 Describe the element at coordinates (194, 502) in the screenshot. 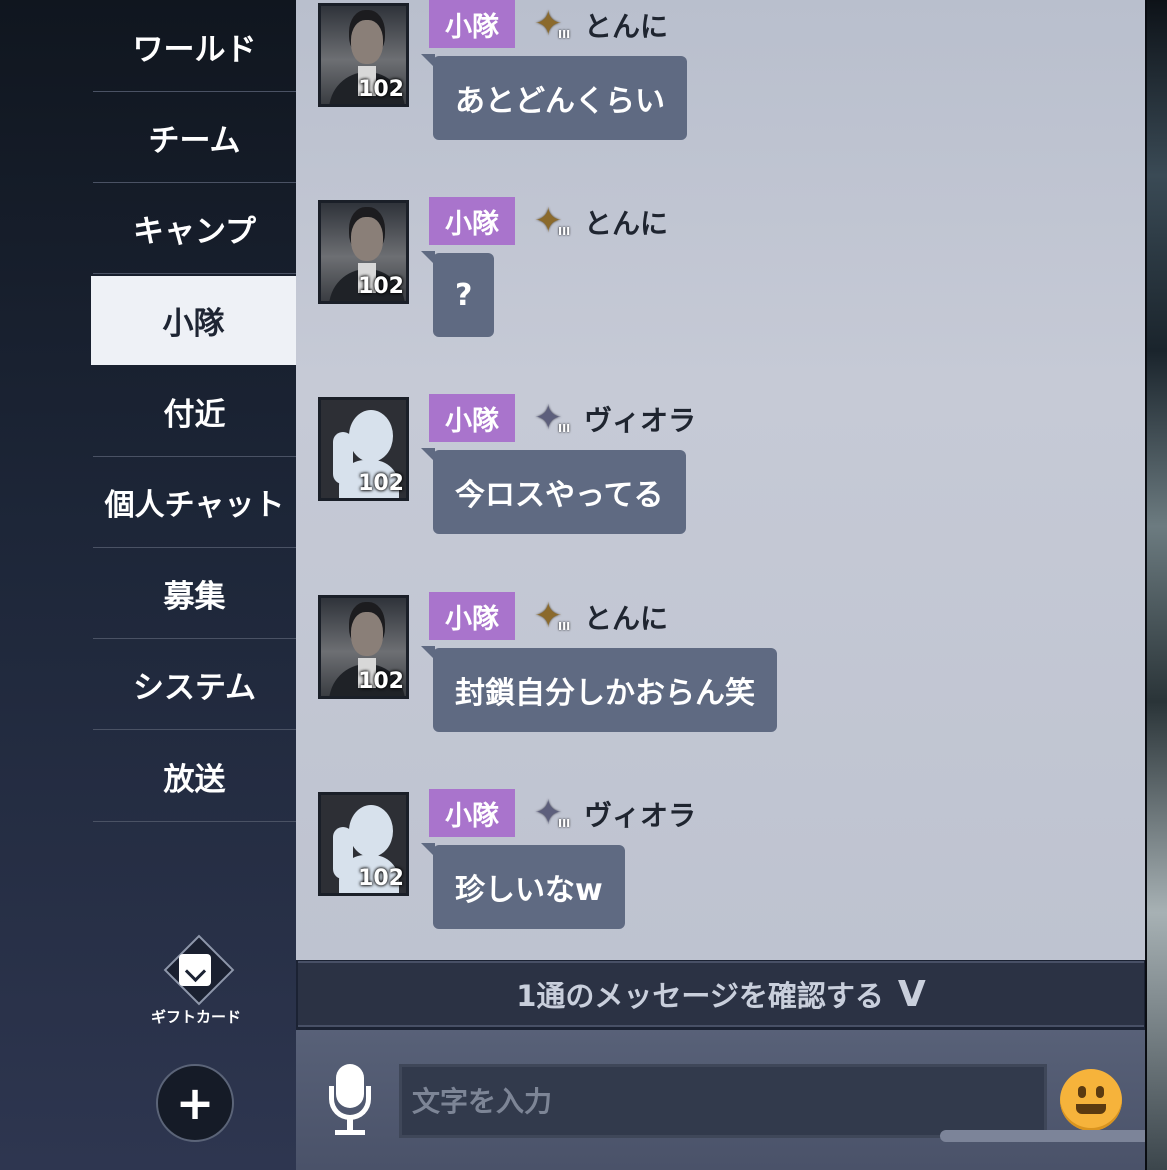

I see `tab-private-chat: 個人チャット` at that location.